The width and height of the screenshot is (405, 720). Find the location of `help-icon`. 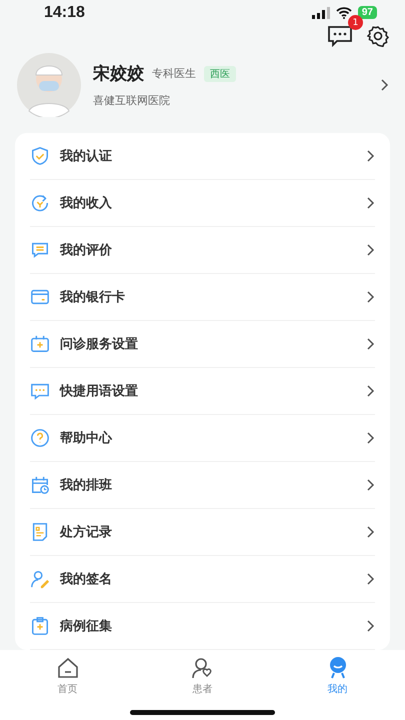

help-icon is located at coordinates (40, 438).